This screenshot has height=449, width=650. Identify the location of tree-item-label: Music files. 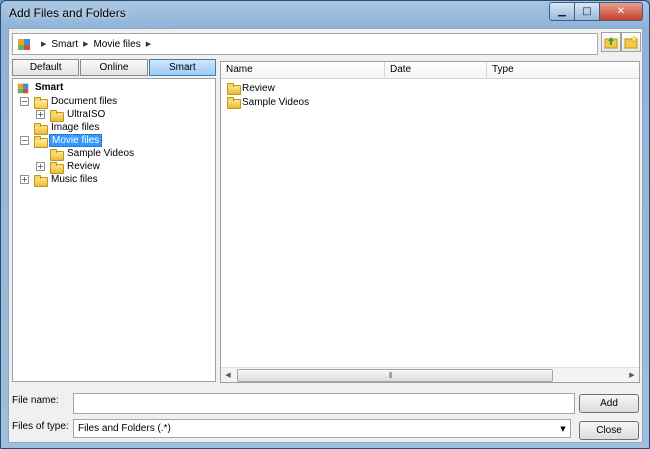
(74, 179).